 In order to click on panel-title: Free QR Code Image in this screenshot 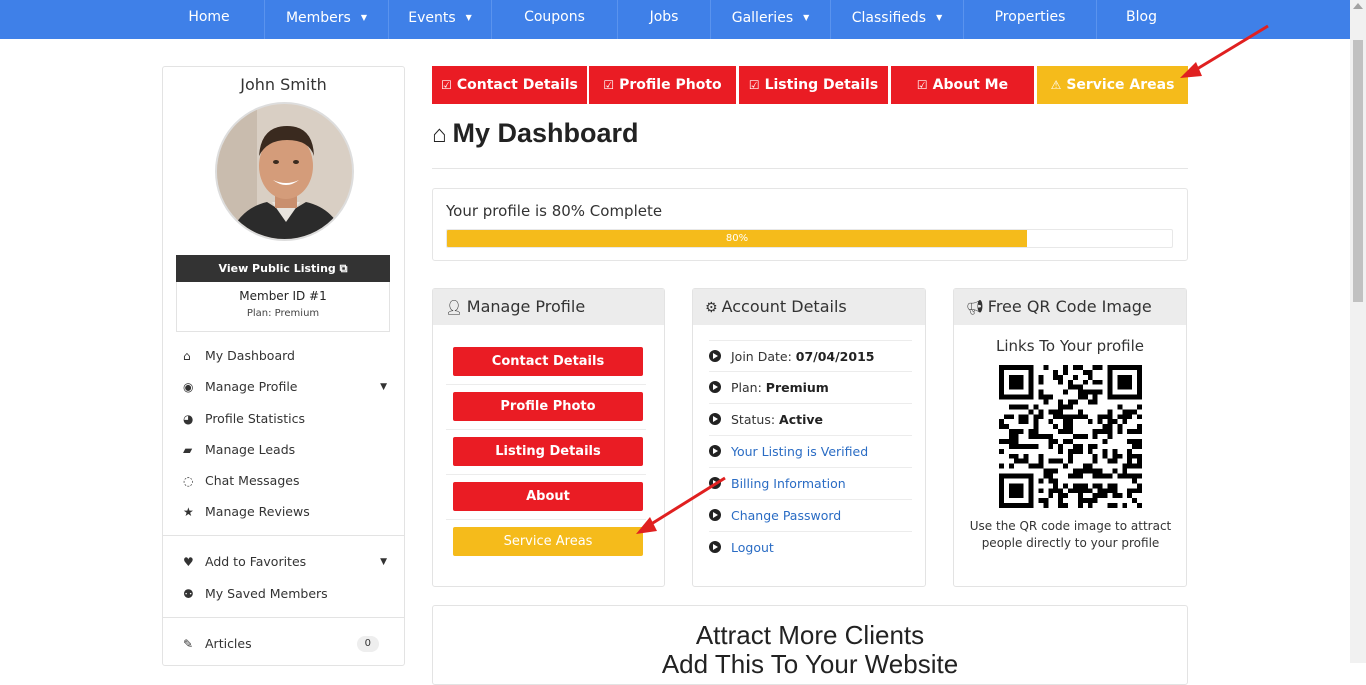, I will do `click(1069, 306)`.